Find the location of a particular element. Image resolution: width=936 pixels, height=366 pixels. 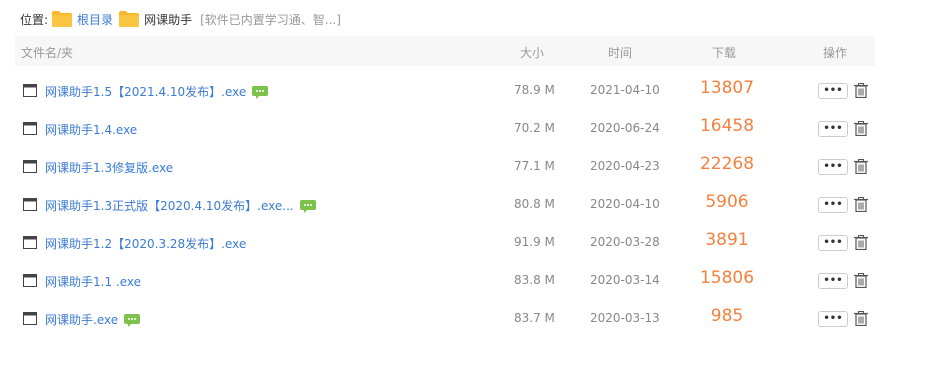

file-name-link: 网课助手1.4.exe is located at coordinates (91, 129).